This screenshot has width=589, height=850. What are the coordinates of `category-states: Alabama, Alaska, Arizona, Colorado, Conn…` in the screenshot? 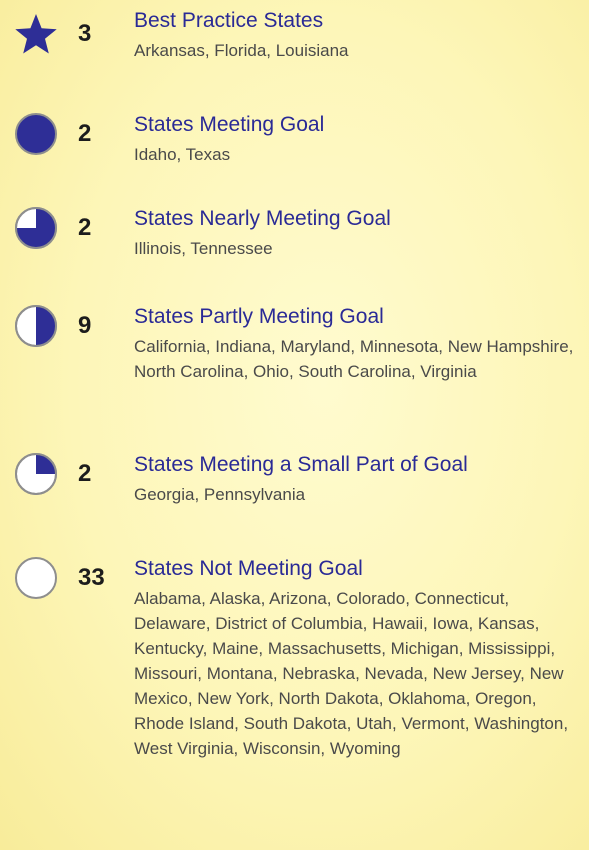 It's located at (351, 673).